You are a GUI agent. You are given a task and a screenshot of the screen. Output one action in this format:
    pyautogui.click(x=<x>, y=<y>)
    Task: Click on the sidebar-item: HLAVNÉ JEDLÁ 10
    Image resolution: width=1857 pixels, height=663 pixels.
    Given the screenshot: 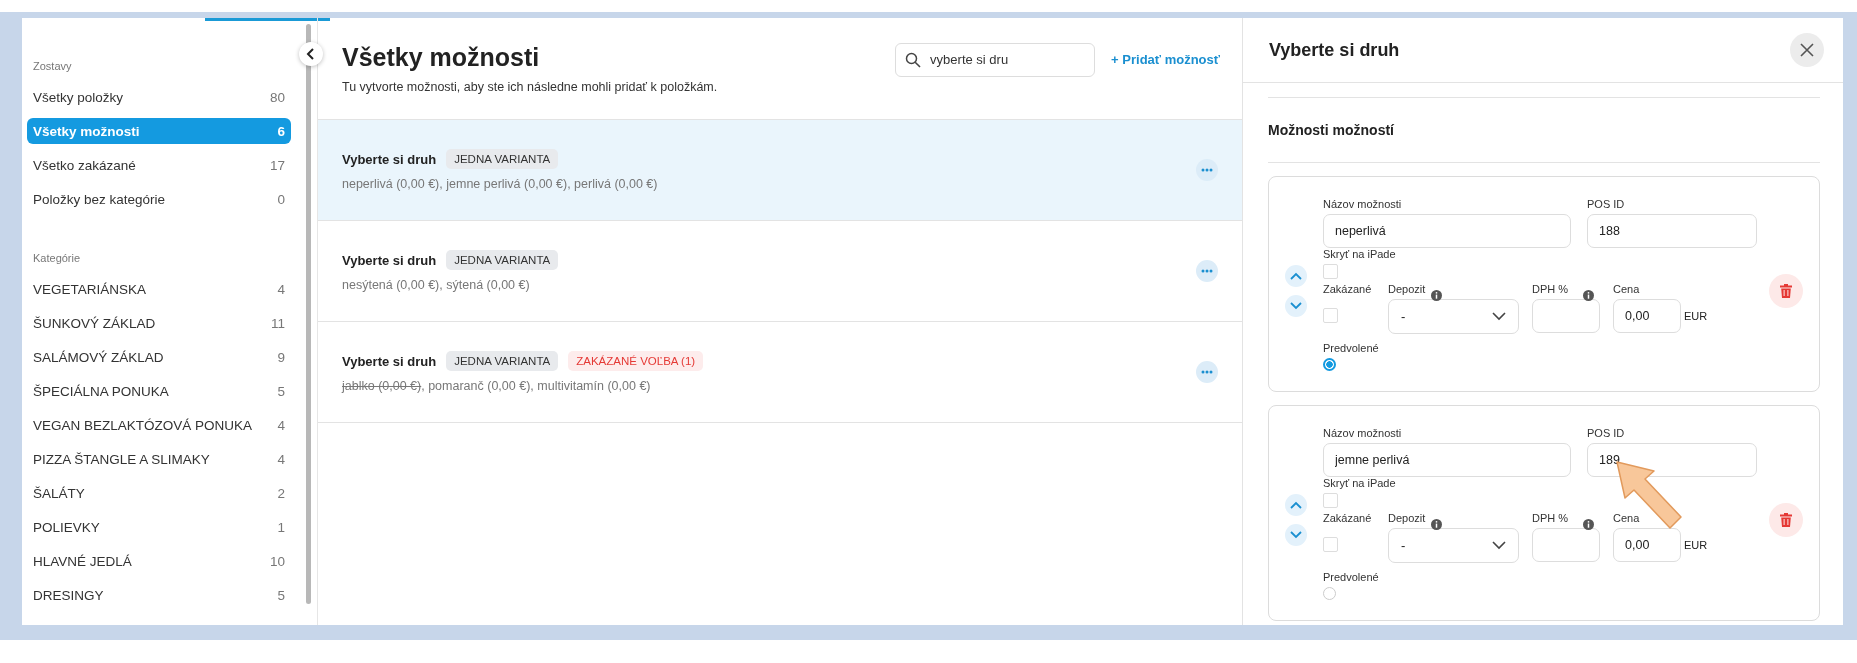 What is the action you would take?
    pyautogui.click(x=159, y=561)
    